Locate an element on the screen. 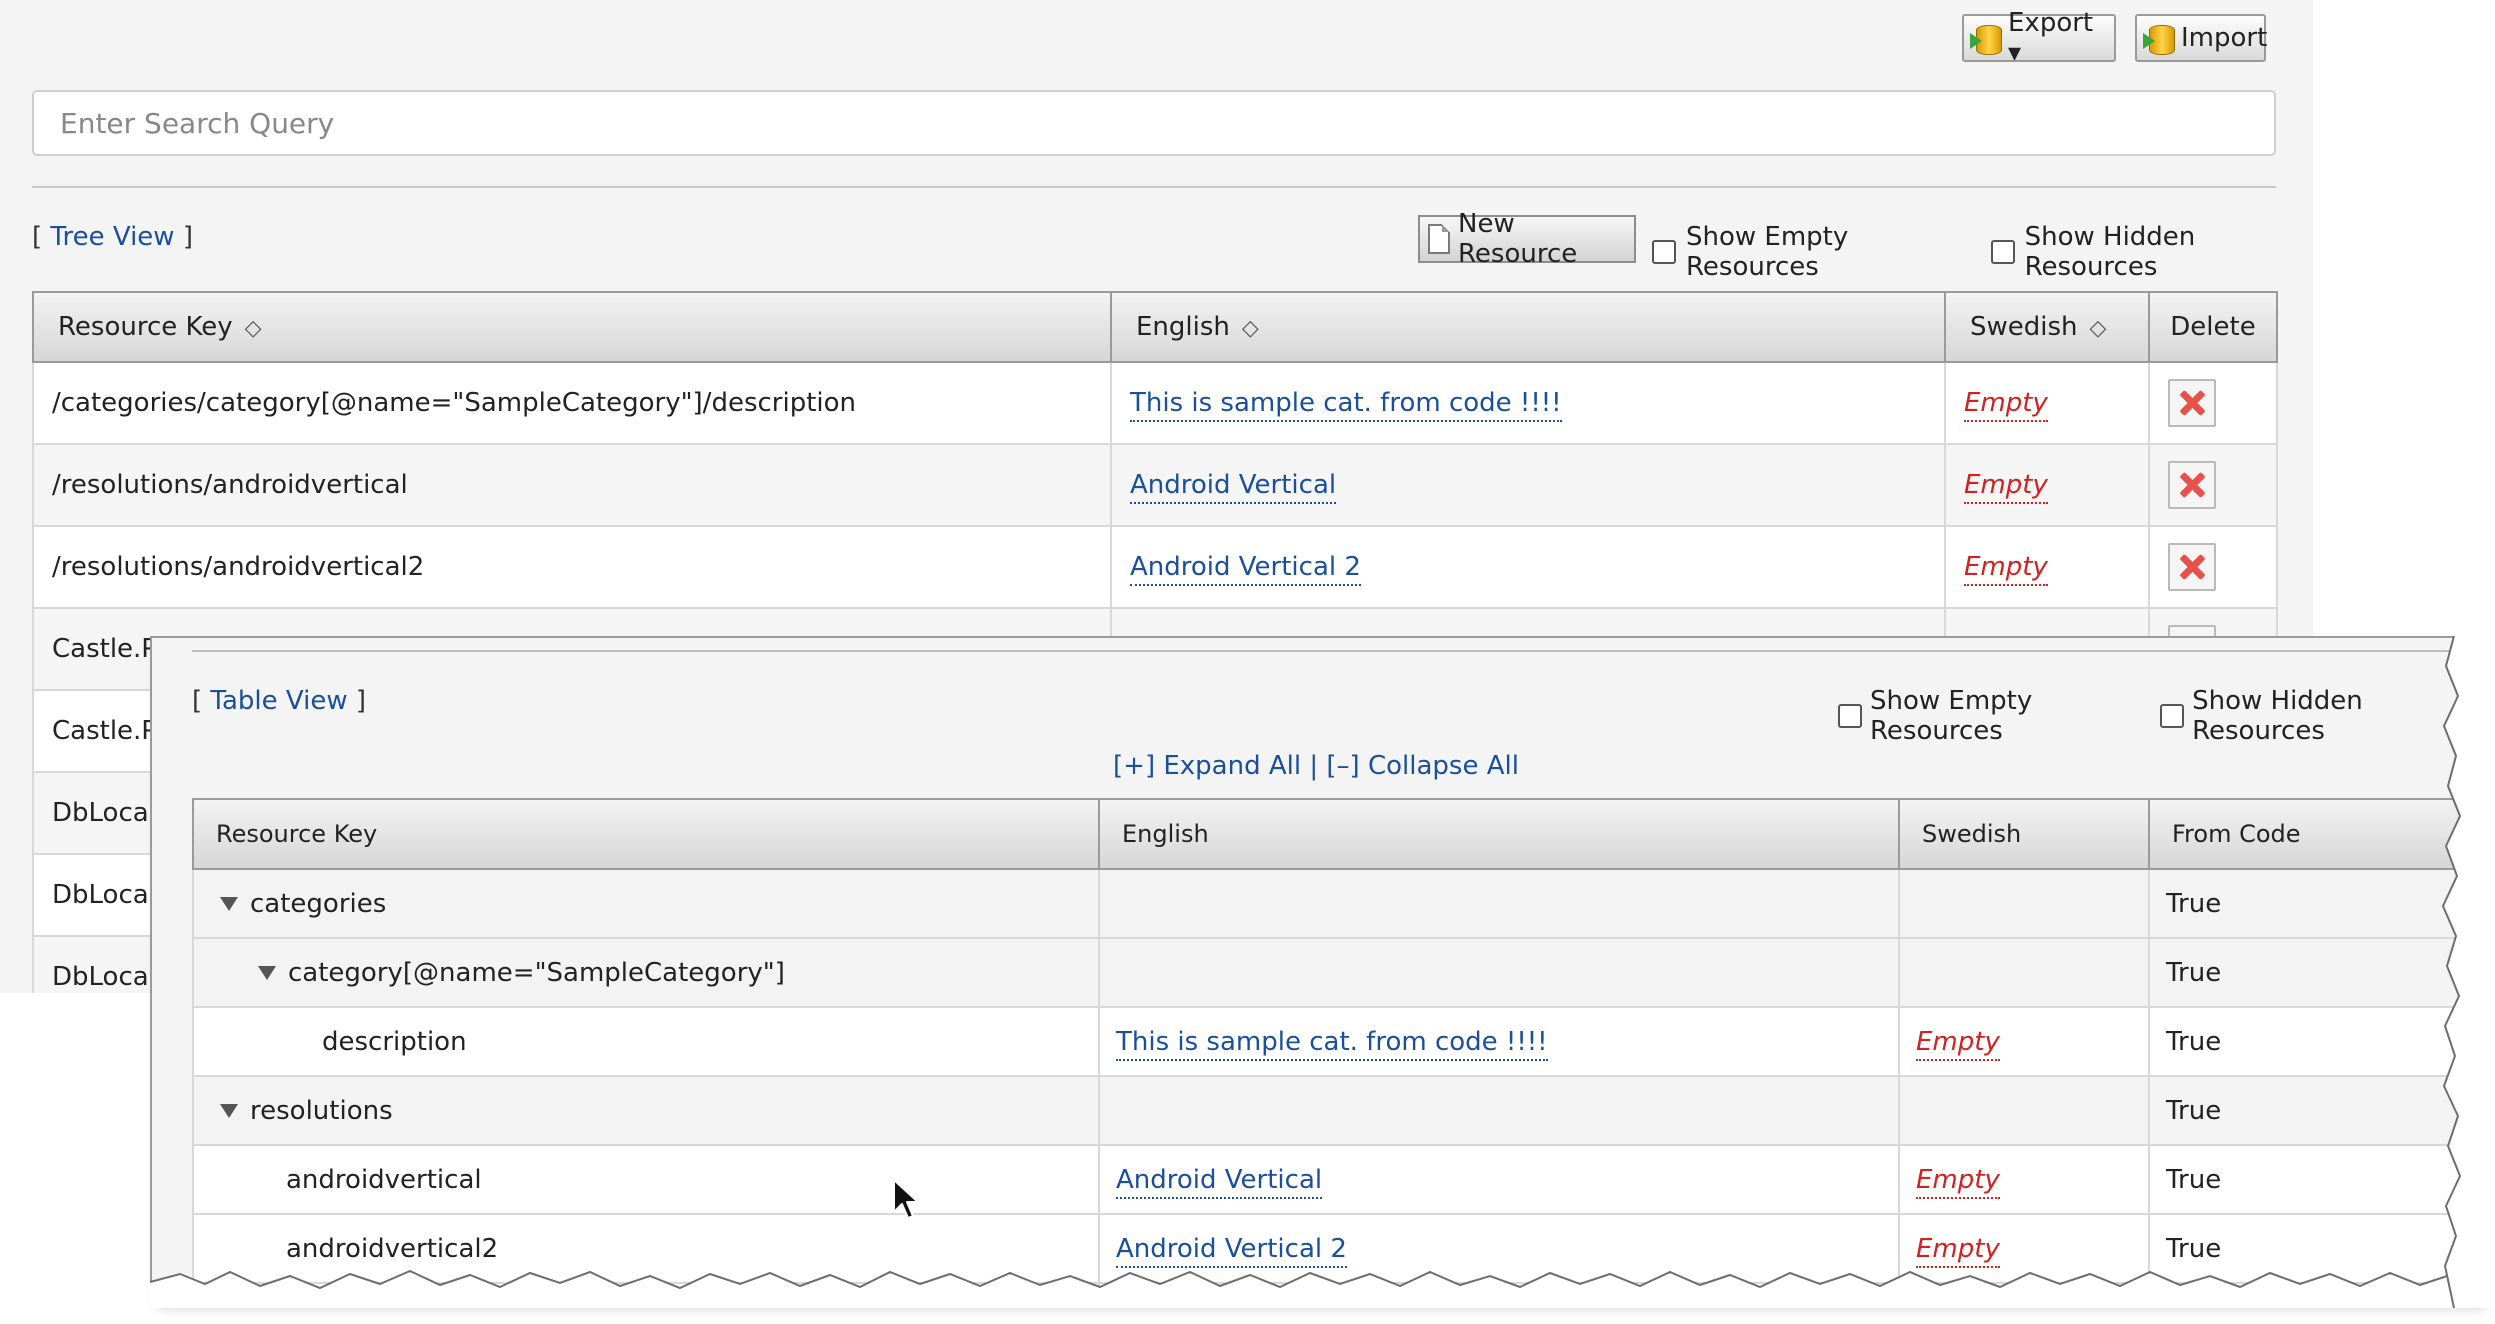 This screenshot has height=1324, width=2495. tree-view-link: Tree View is located at coordinates (112, 237).